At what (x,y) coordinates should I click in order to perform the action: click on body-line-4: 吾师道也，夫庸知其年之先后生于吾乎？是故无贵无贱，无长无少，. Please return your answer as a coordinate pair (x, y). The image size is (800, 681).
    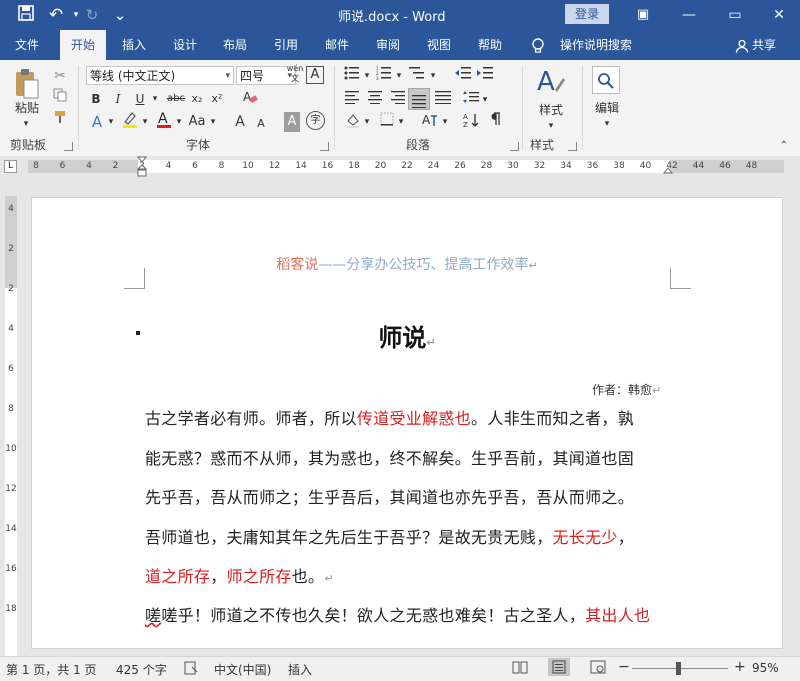
    Looking at the image, I should click on (389, 538).